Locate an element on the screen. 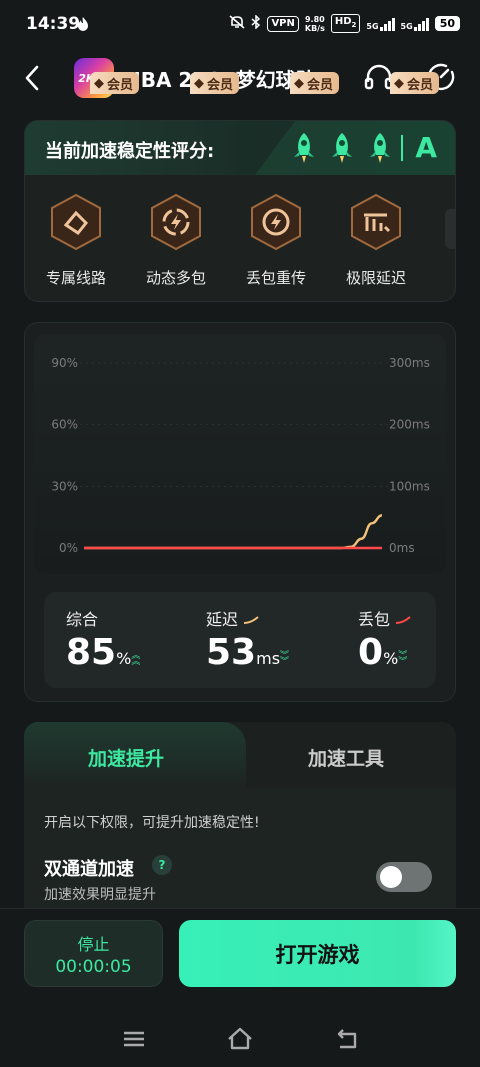 This screenshot has height=1067, width=480. stat-label: 延迟 is located at coordinates (222, 619).